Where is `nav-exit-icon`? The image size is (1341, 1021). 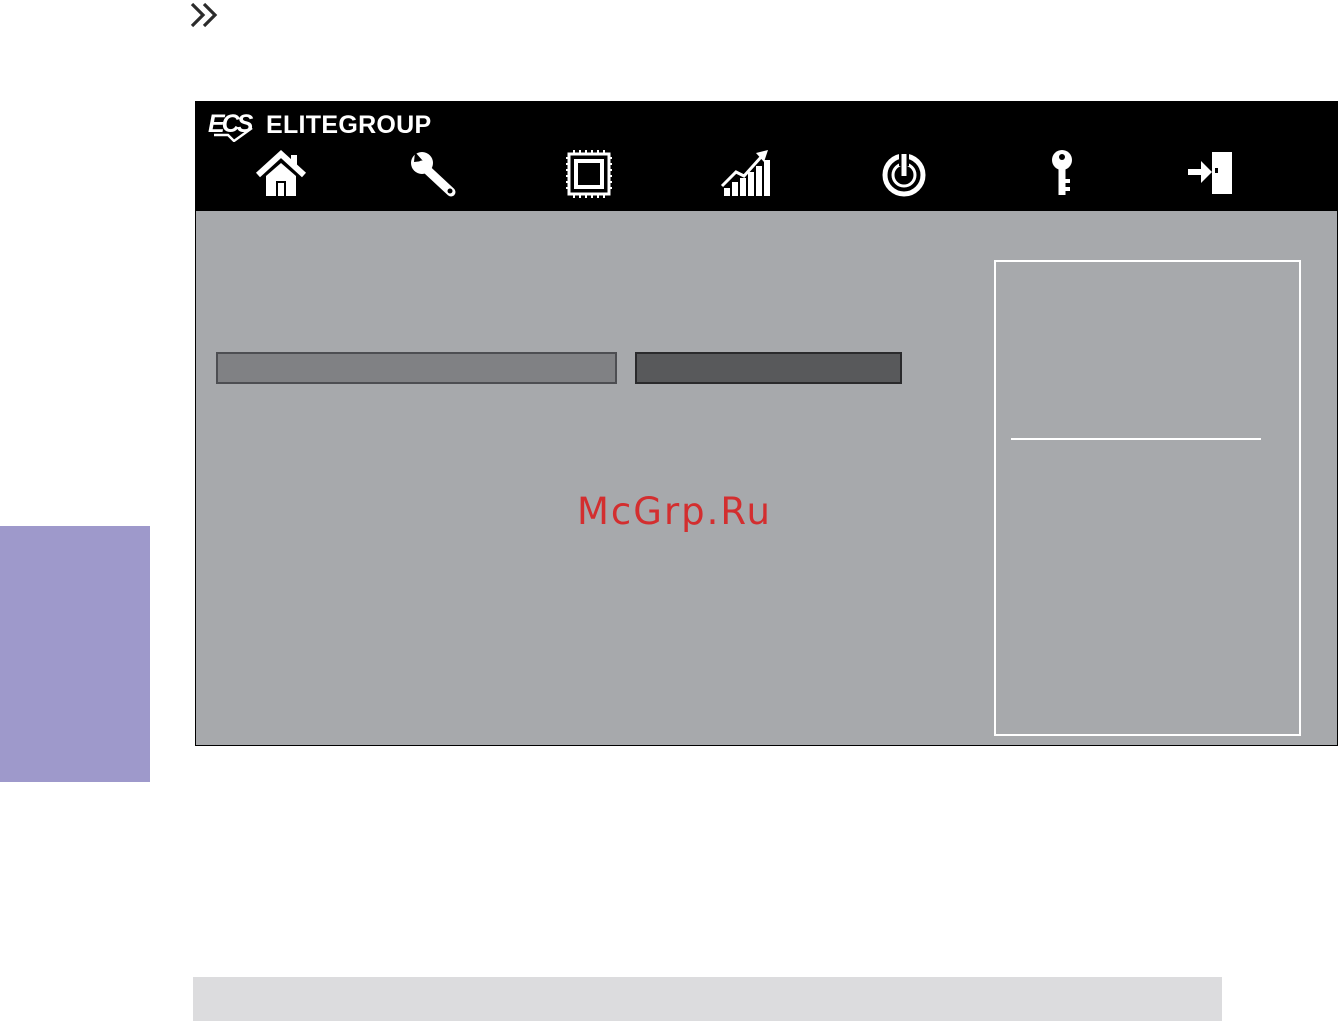
nav-exit-icon is located at coordinates (1214, 174).